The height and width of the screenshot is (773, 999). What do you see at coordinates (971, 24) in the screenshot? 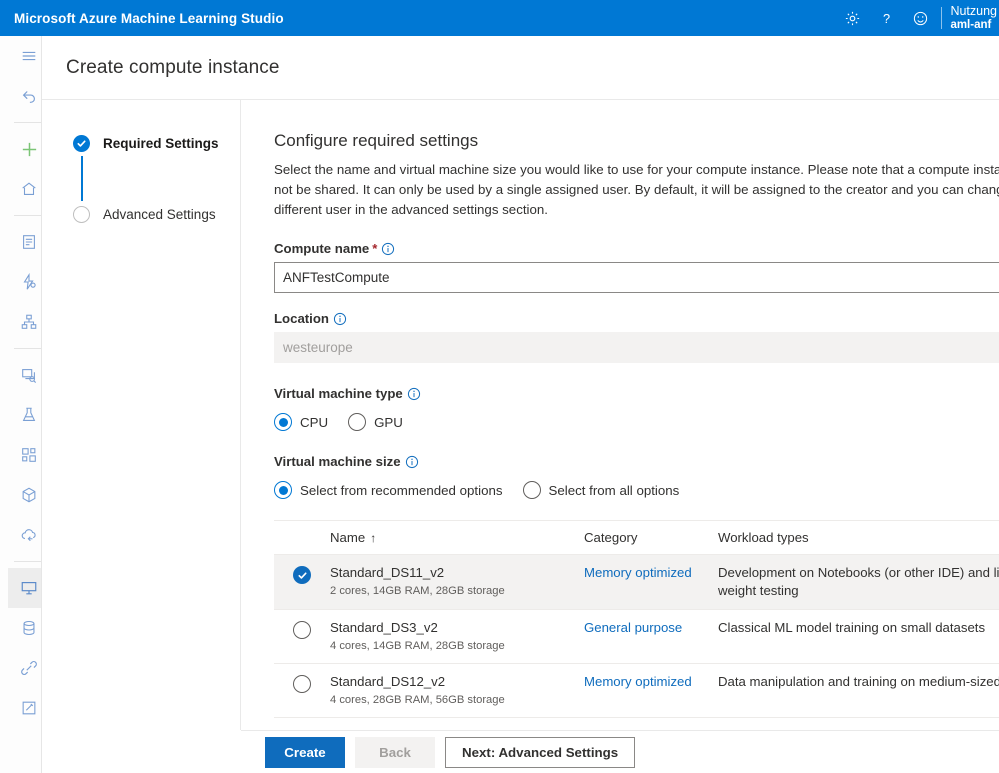
I see `tenant-workspace: aml-anf` at bounding box center [971, 24].